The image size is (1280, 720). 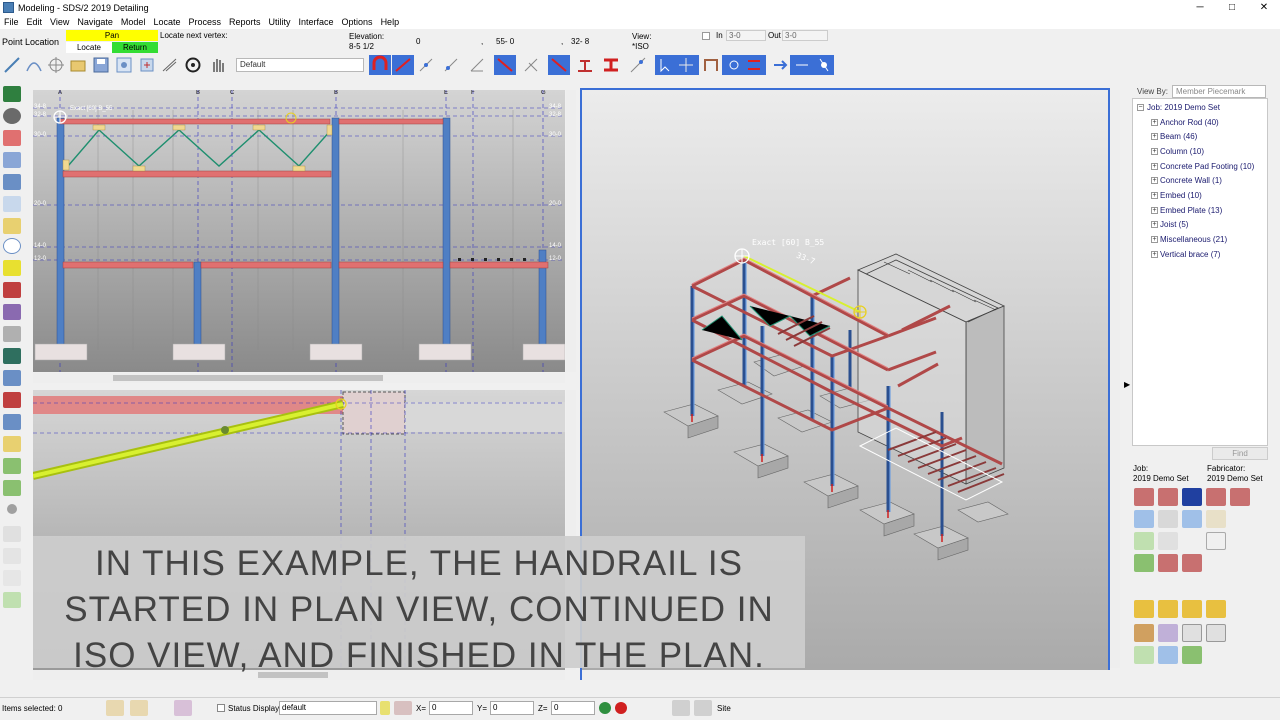 I want to click on y-input: 0, so click(x=512, y=708).